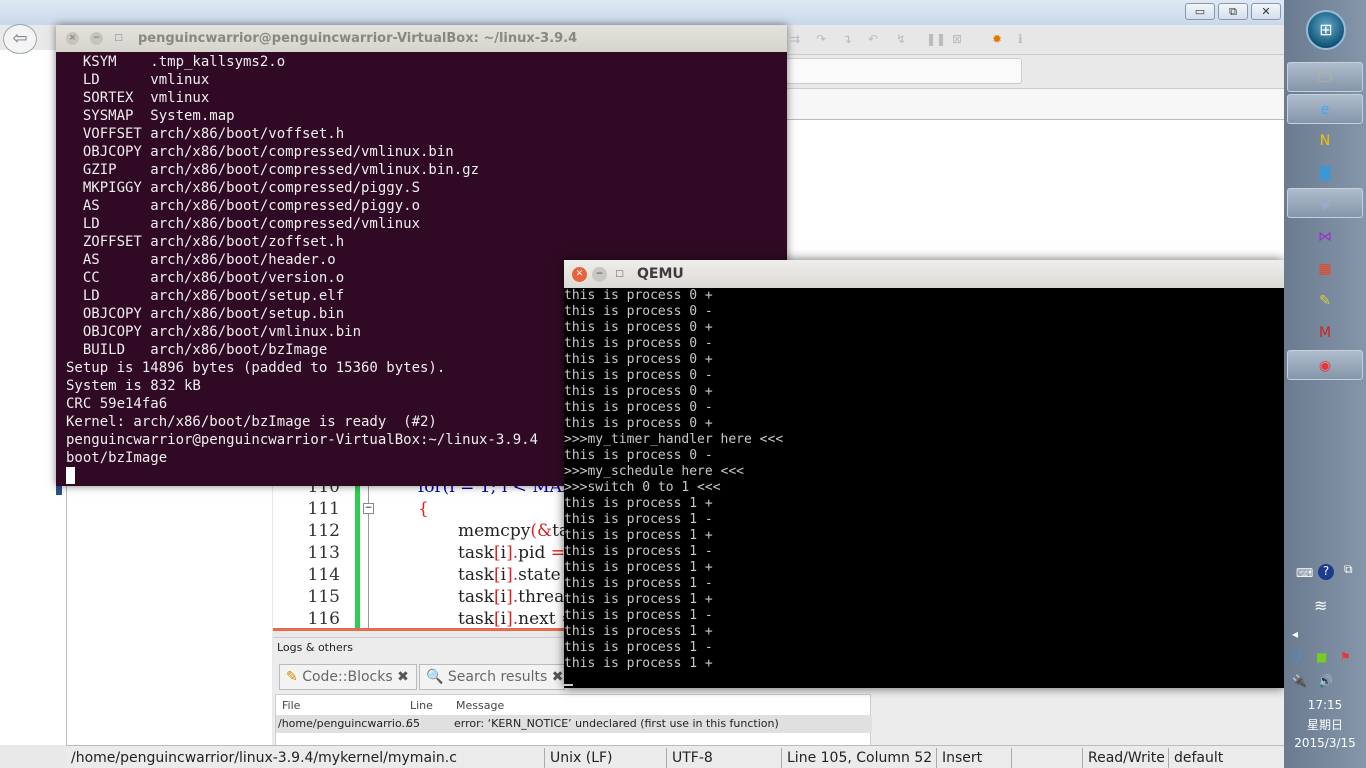 The height and width of the screenshot is (768, 1366). I want to click on file-explorer-icon: 🗀, so click(1325, 77).